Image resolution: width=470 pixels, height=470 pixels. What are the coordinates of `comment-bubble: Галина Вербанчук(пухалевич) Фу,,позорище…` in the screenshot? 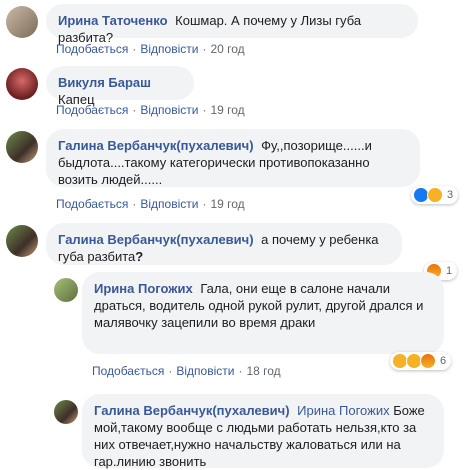 It's located at (233, 158).